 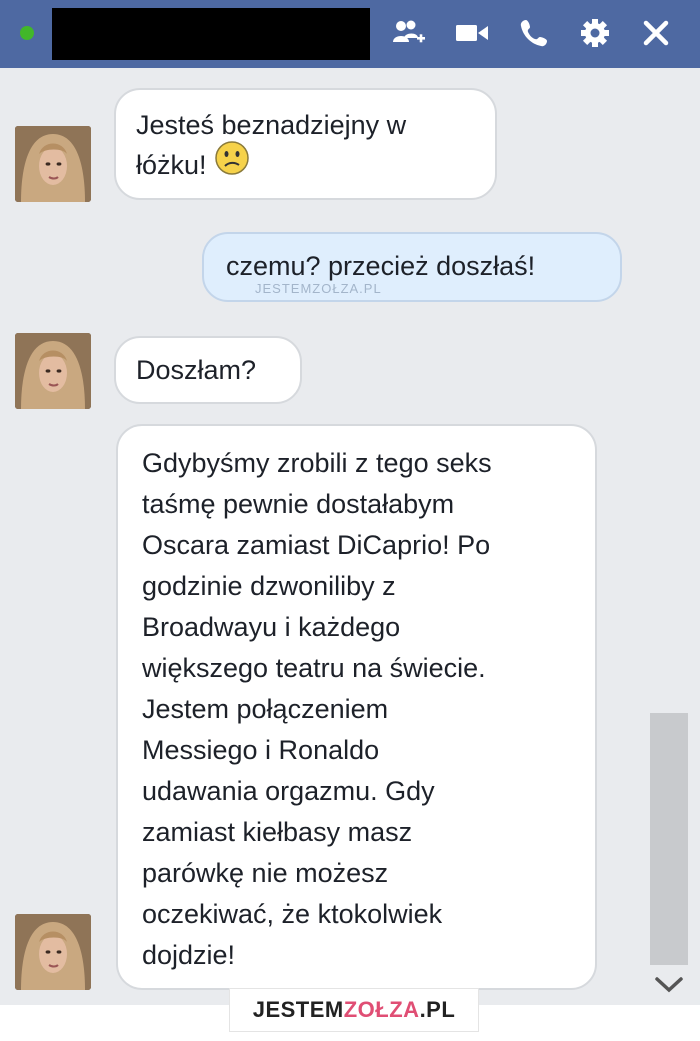 What do you see at coordinates (472, 33) in the screenshot?
I see `video-call-icon` at bounding box center [472, 33].